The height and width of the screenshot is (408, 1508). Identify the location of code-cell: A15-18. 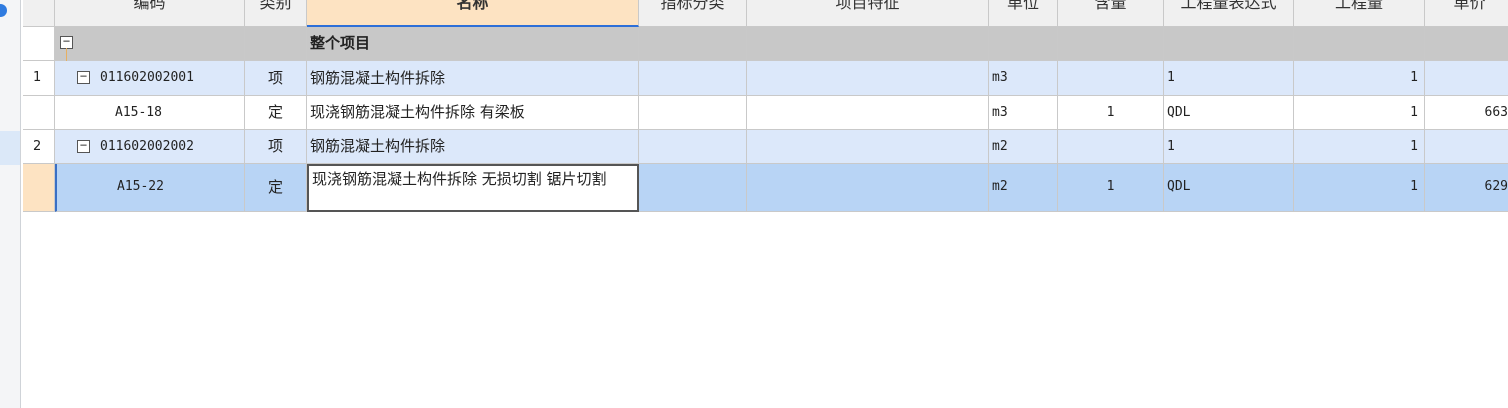
(150, 113).